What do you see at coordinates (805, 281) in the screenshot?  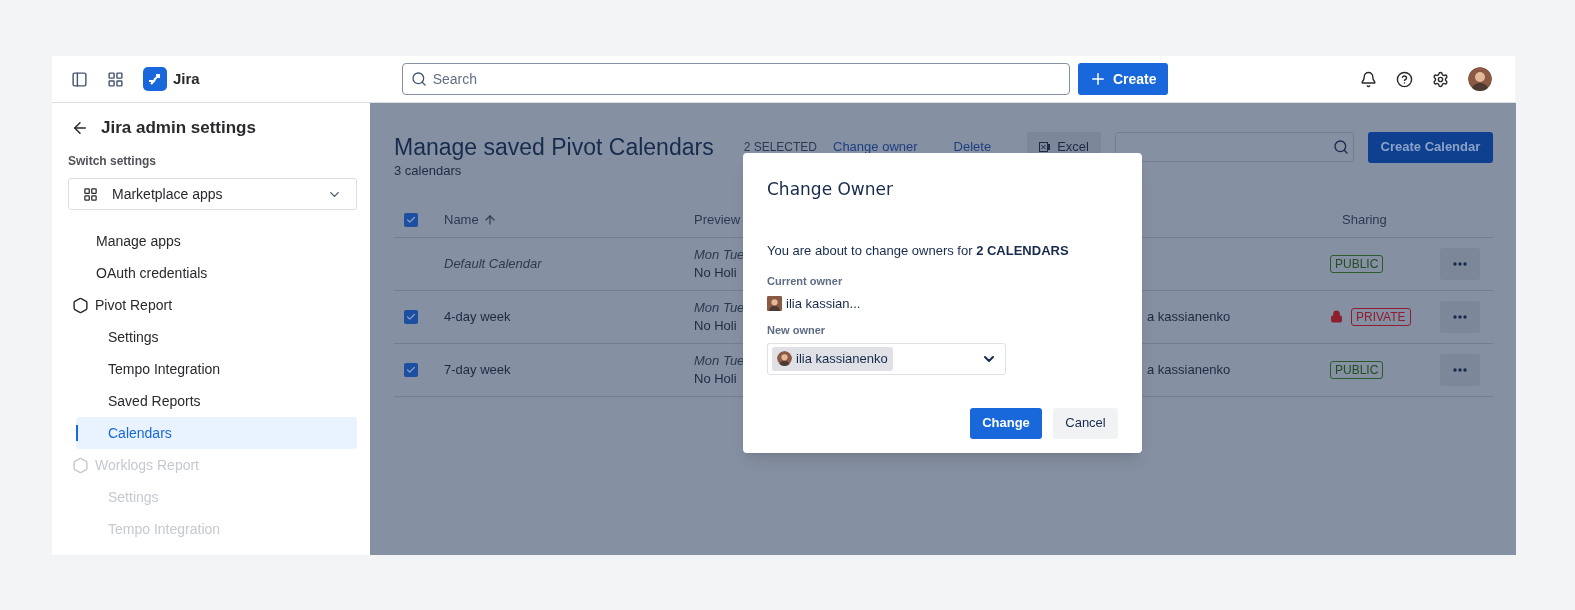 I see `field-label: Current owner` at bounding box center [805, 281].